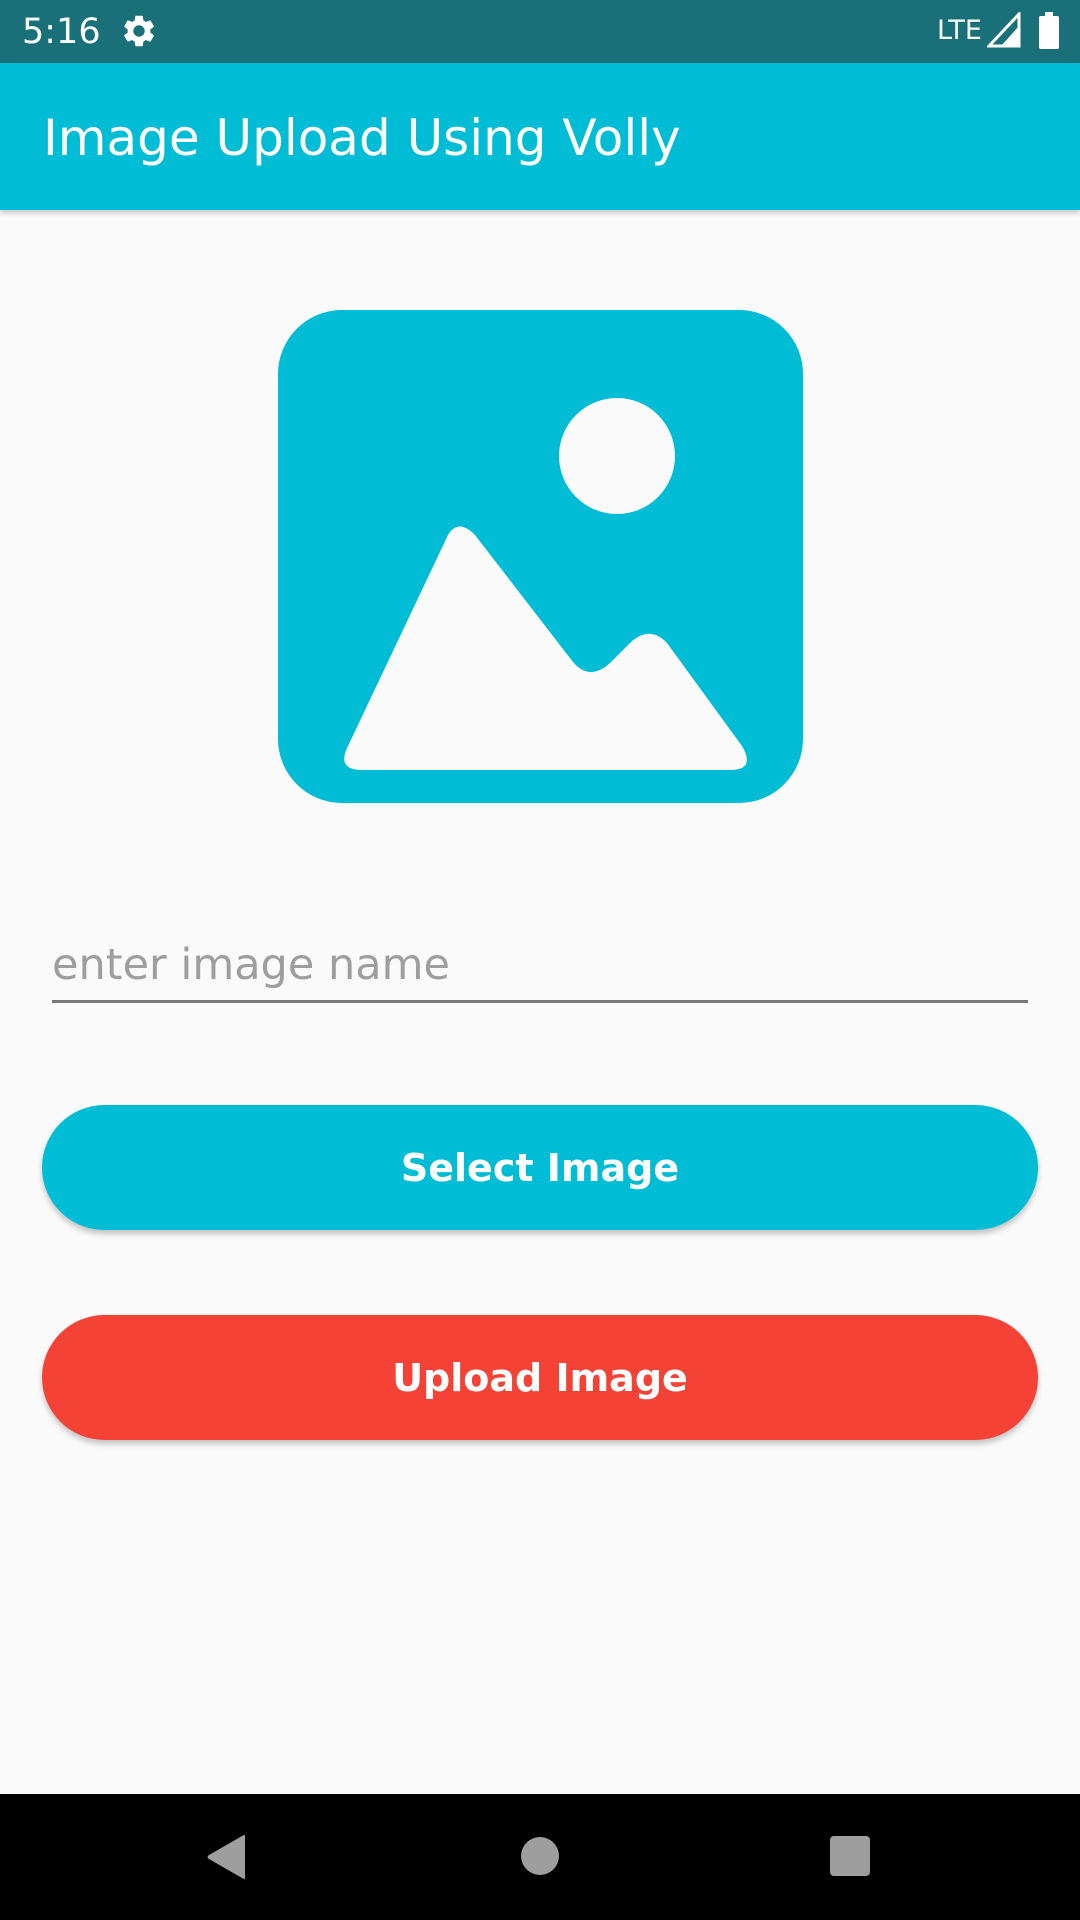  Describe the element at coordinates (850, 1856) in the screenshot. I see `recents-icon` at that location.